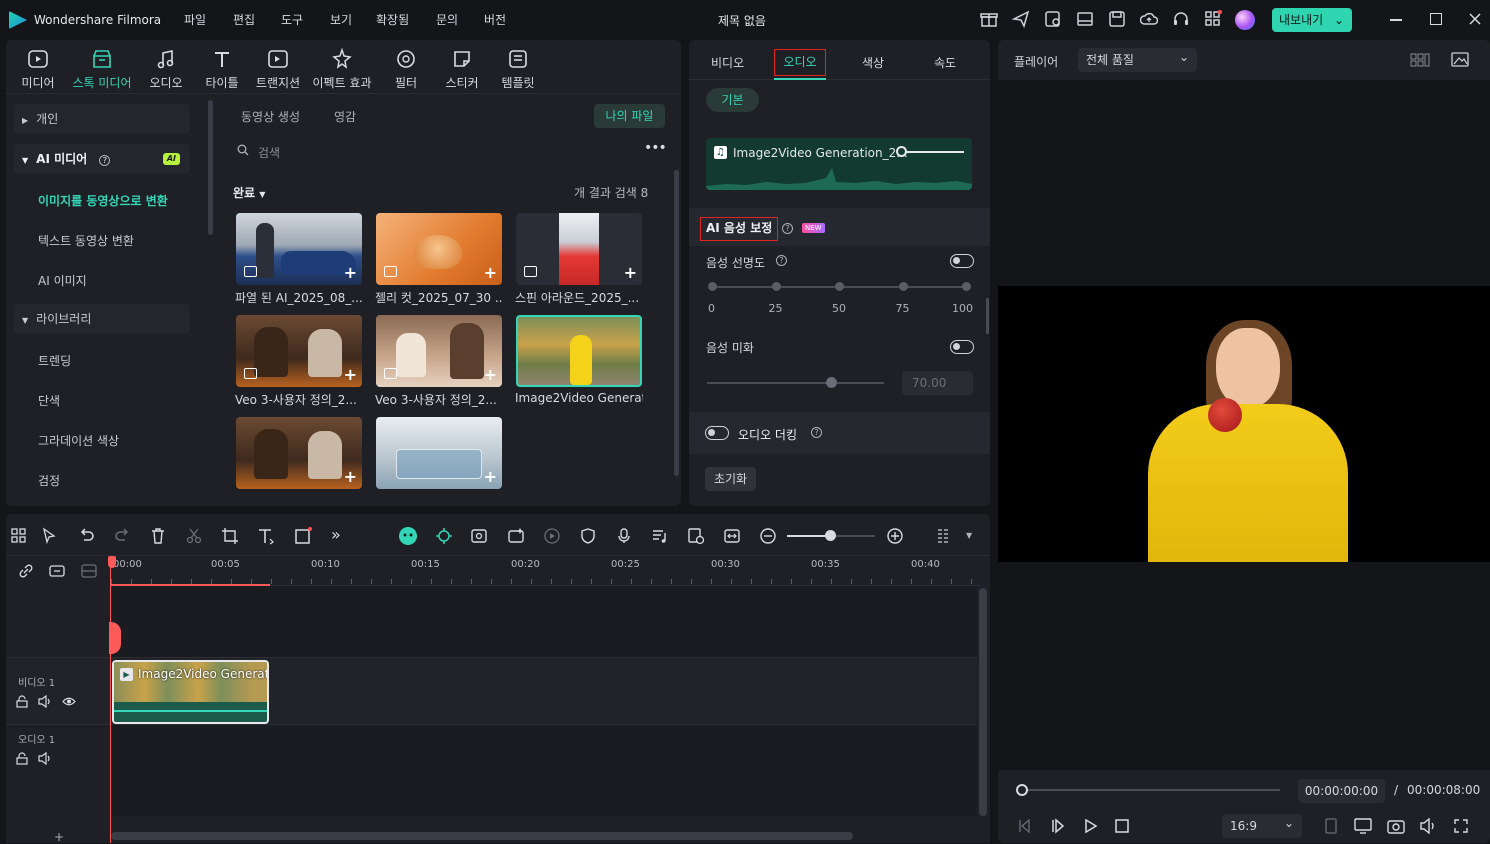 The image size is (1490, 844). What do you see at coordinates (59, 837) in the screenshot?
I see `add-track-button: +` at bounding box center [59, 837].